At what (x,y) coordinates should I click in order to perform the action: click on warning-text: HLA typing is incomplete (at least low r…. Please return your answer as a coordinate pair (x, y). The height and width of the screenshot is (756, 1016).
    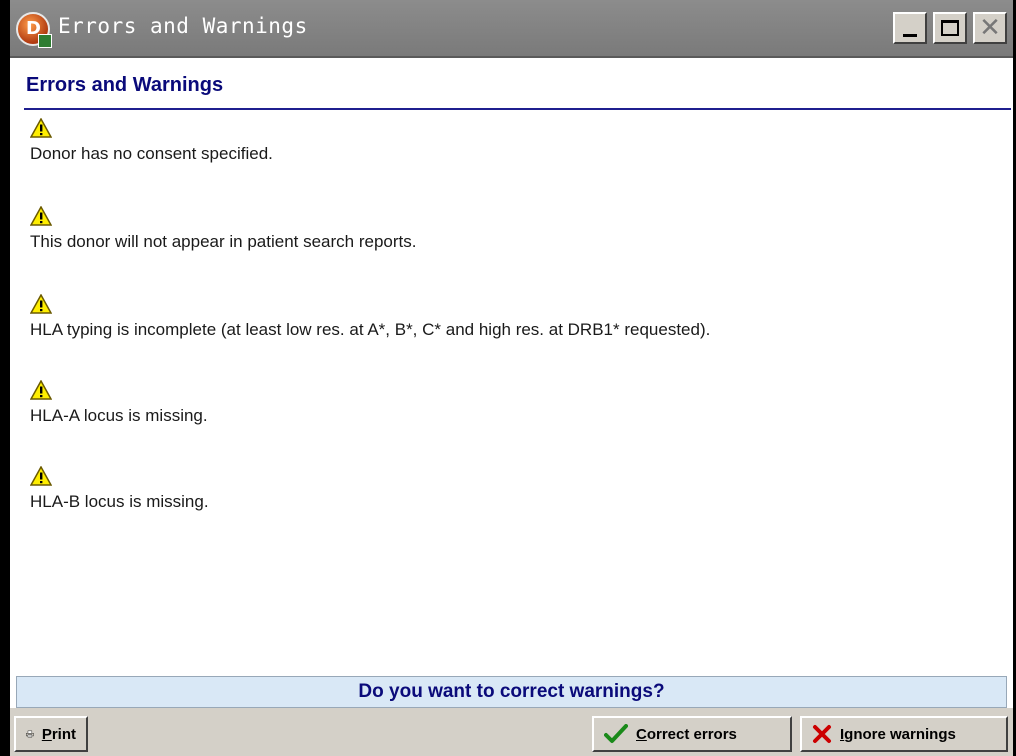
    Looking at the image, I should click on (370, 329).